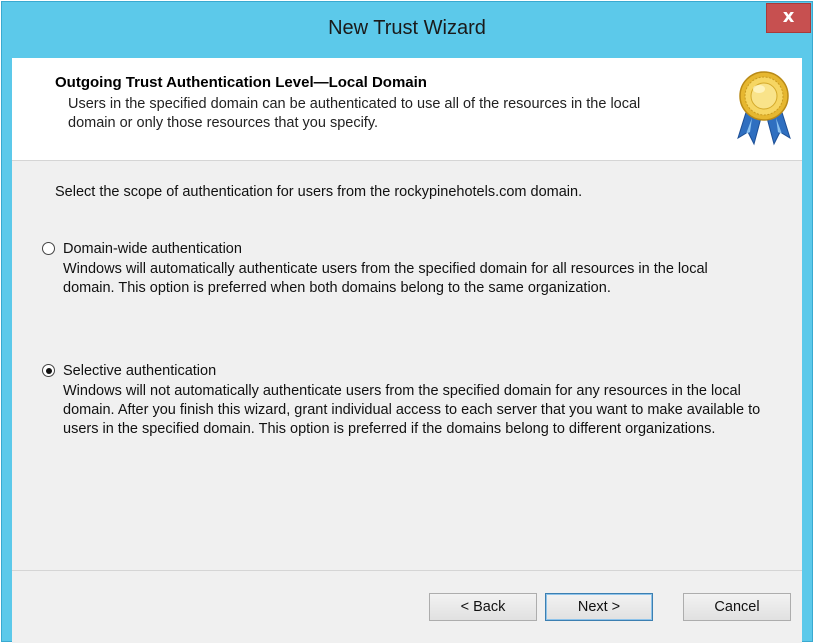 The height and width of the screenshot is (643, 814). I want to click on selective-radio, so click(48, 370).